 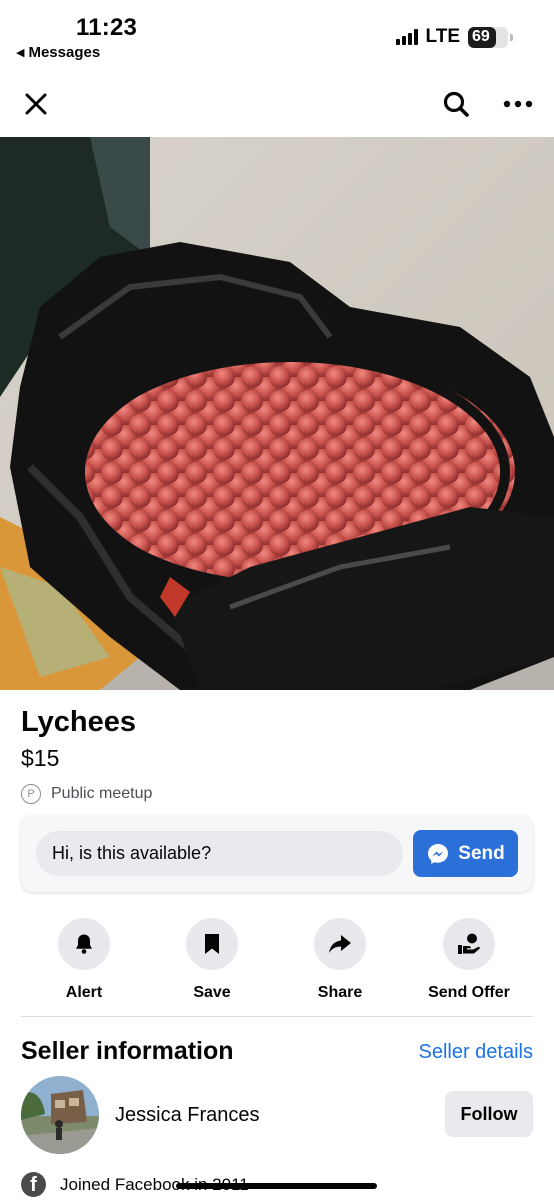 I want to click on offer-hand-icon, so click(x=469, y=944).